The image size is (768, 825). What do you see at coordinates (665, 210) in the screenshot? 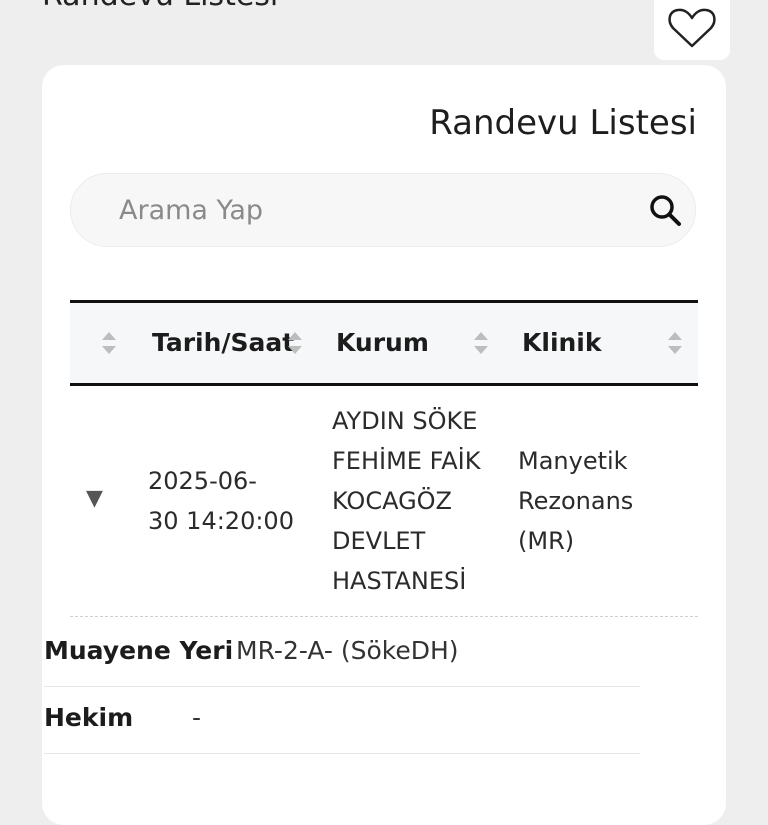
I see `search-icon` at bounding box center [665, 210].